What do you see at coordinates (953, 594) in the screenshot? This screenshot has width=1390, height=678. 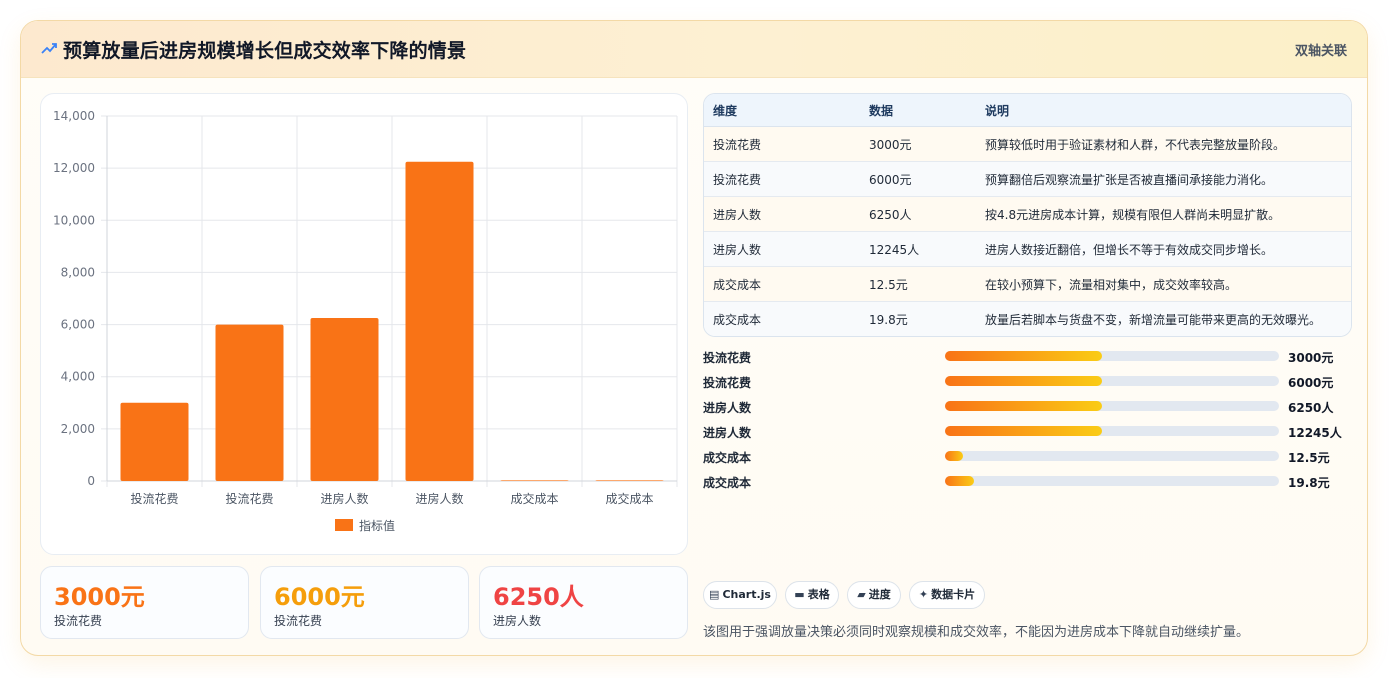 I see `chip-label: 数据卡片` at bounding box center [953, 594].